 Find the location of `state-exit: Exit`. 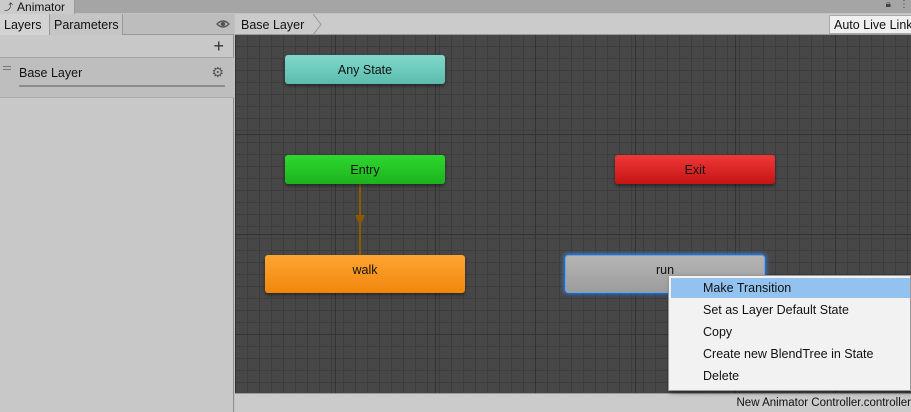

state-exit: Exit is located at coordinates (695, 169).